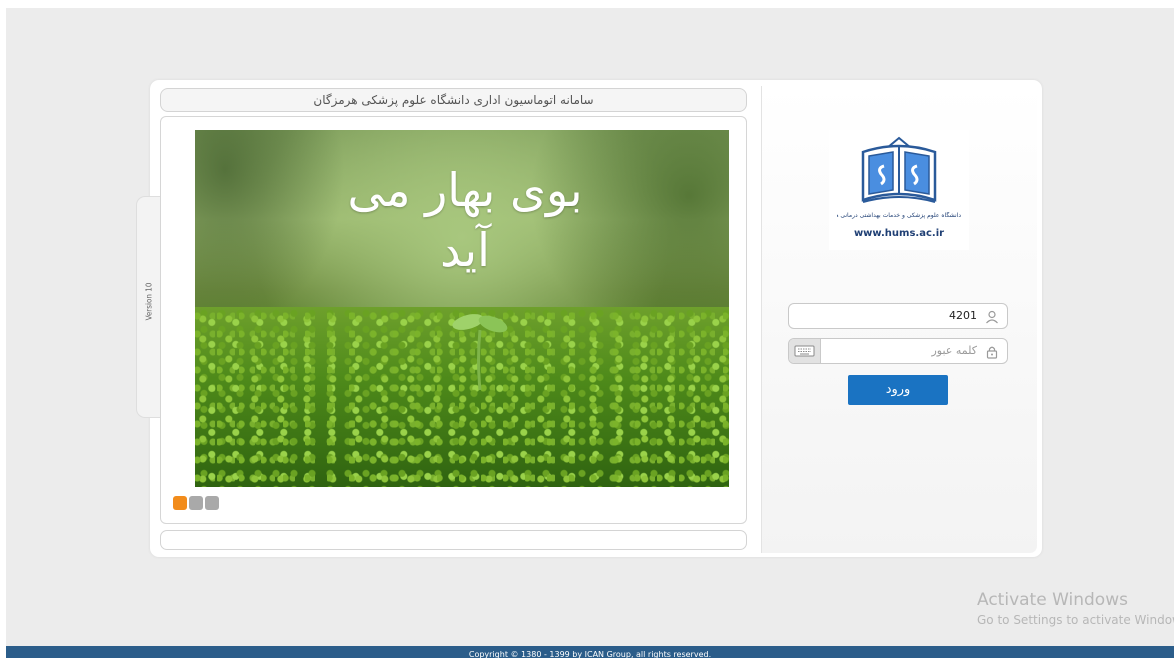  What do you see at coordinates (480, 352) in the screenshot?
I see `sprout-illustration` at bounding box center [480, 352].